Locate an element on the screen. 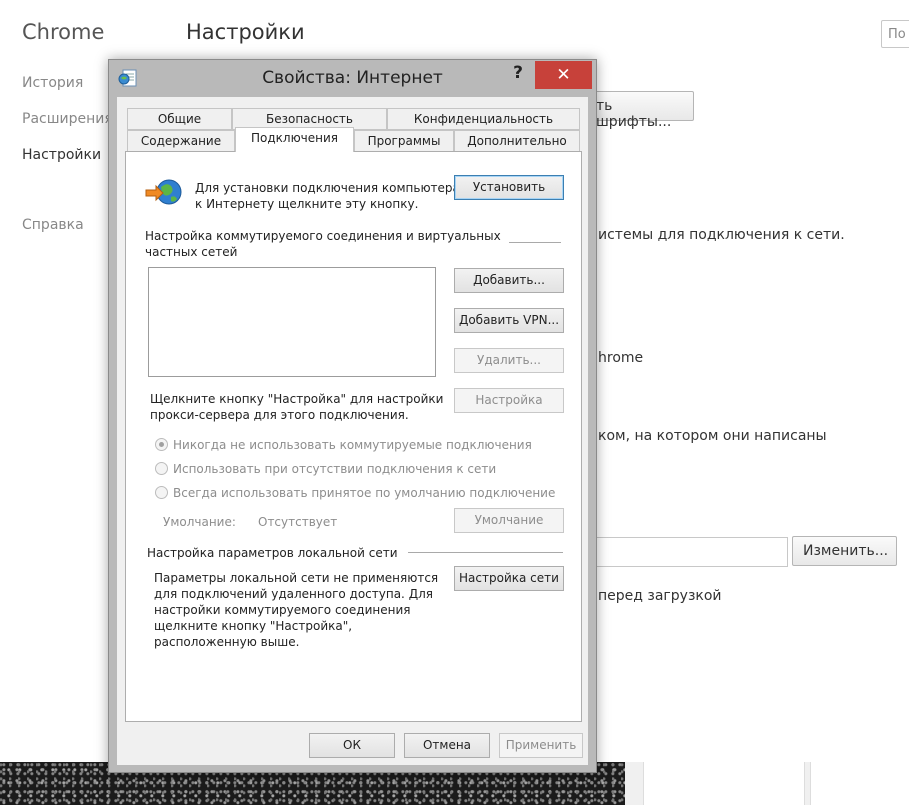 This screenshot has width=909, height=805. tab-programs: Программы is located at coordinates (404, 141).